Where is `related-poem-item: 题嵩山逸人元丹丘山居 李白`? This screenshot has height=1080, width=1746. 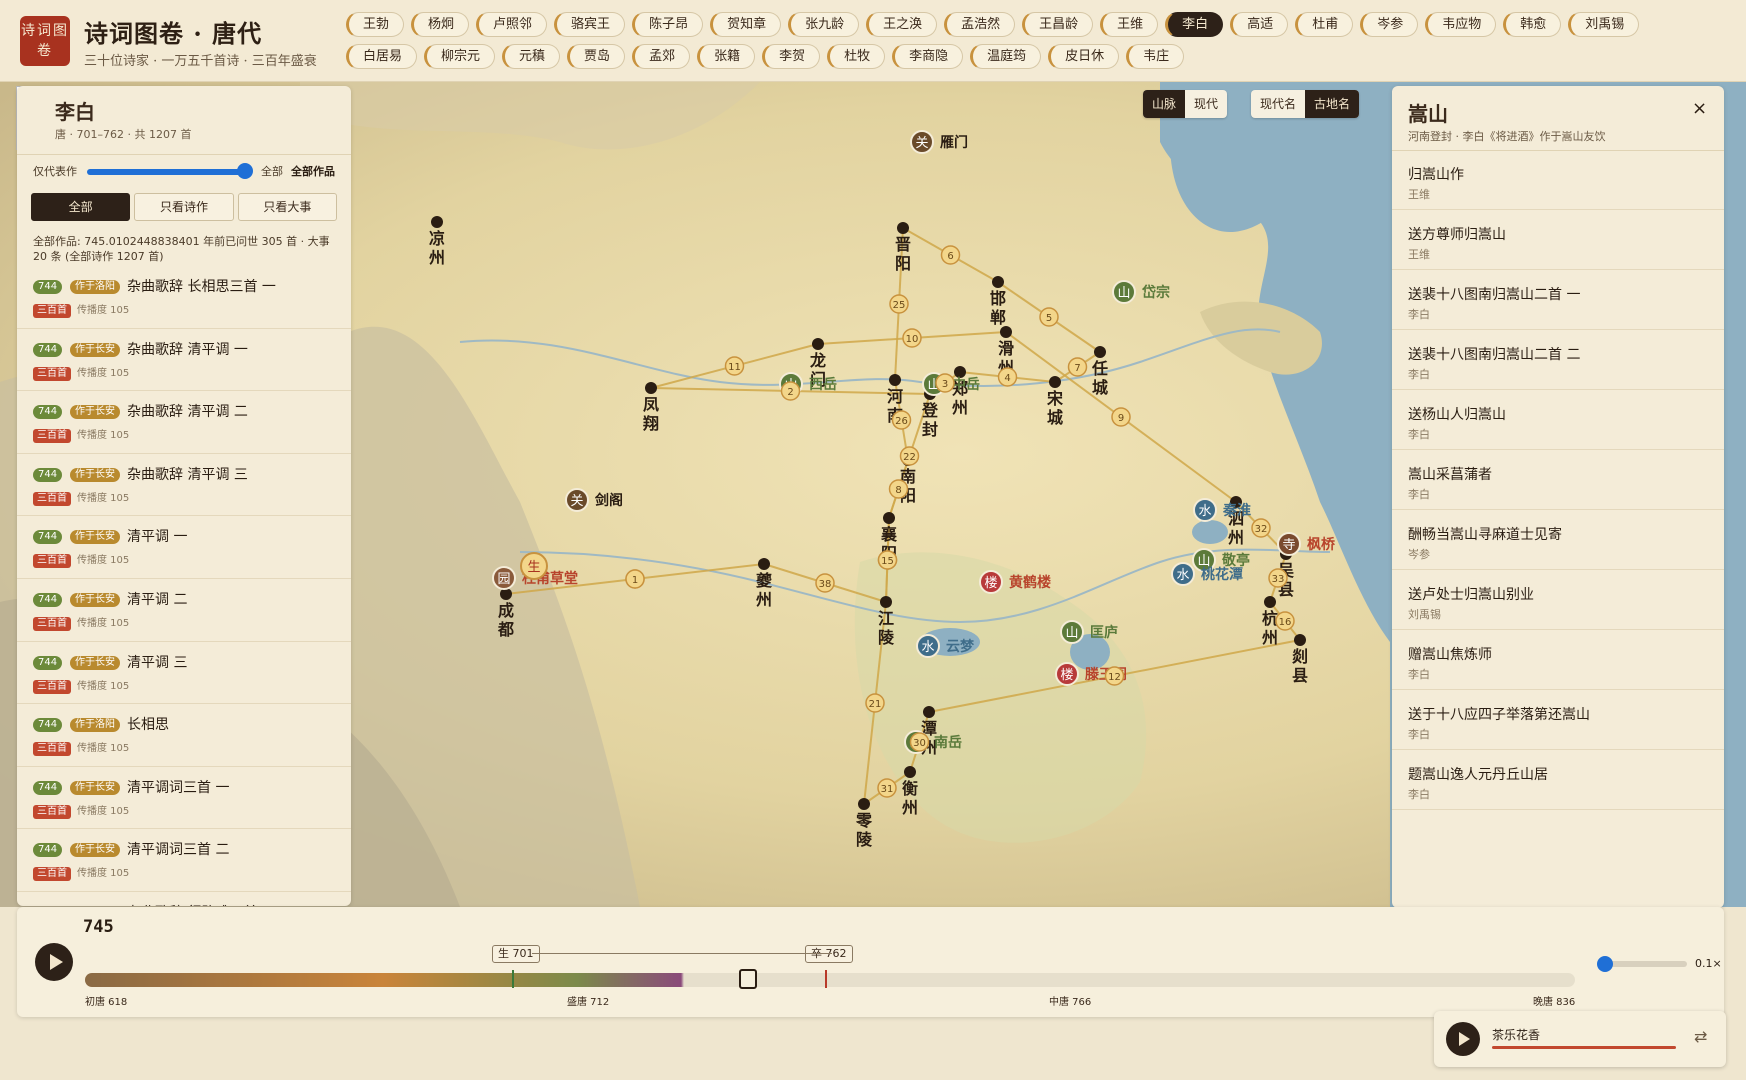
related-poem-item: 题嵩山逸人元丹丘山居 李白 is located at coordinates (1558, 780).